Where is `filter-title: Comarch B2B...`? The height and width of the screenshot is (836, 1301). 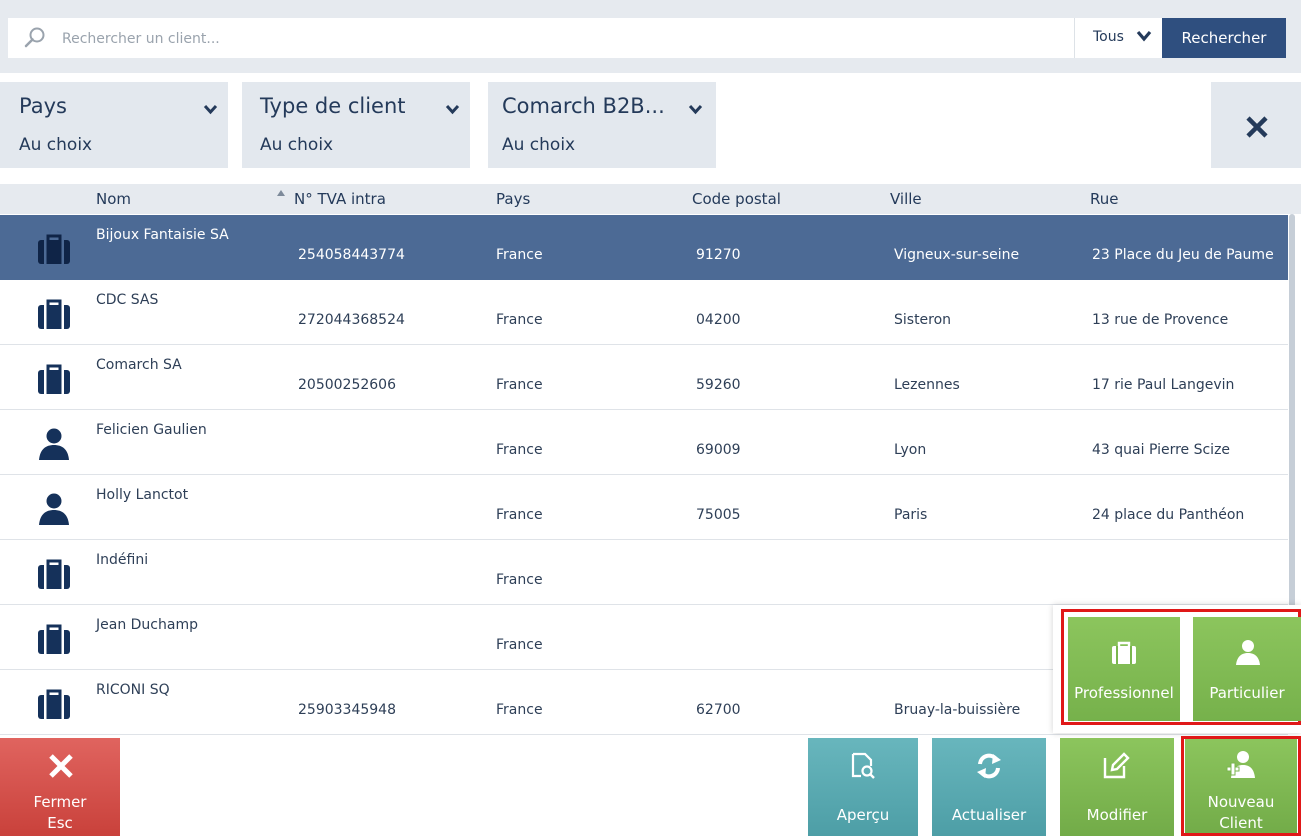
filter-title: Comarch B2B... is located at coordinates (583, 106).